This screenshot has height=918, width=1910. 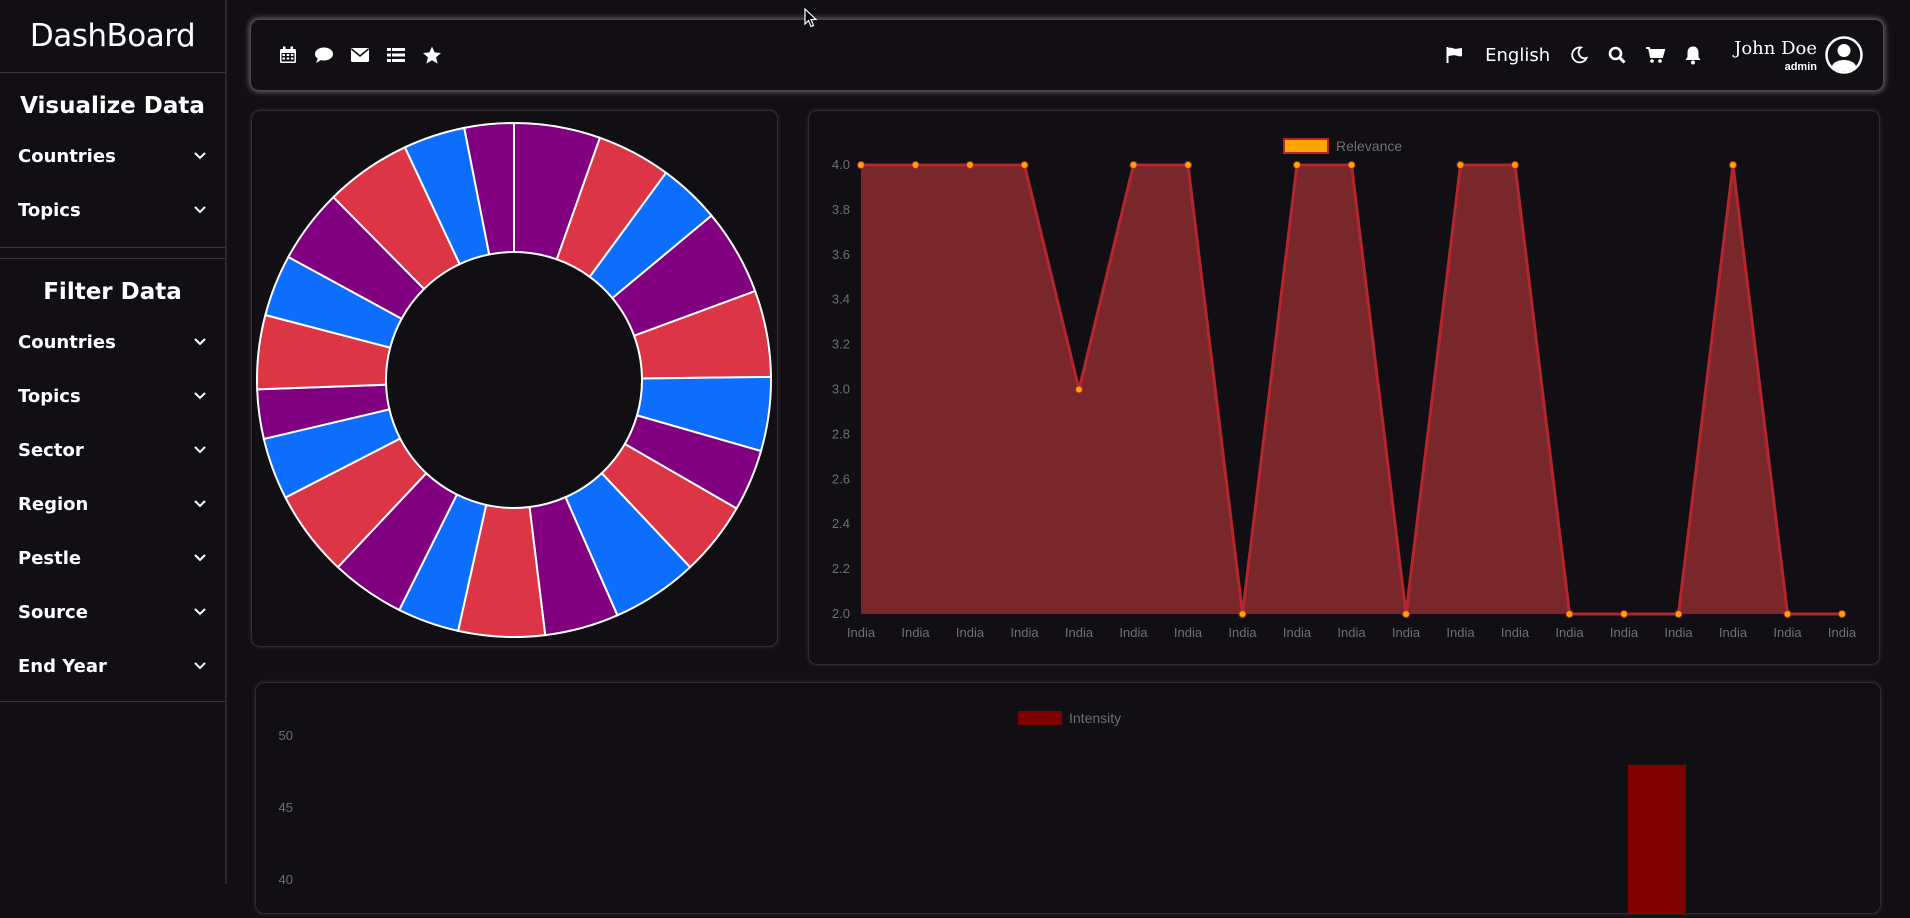 What do you see at coordinates (112, 210) in the screenshot?
I see `visualize-topics-item: Topics` at bounding box center [112, 210].